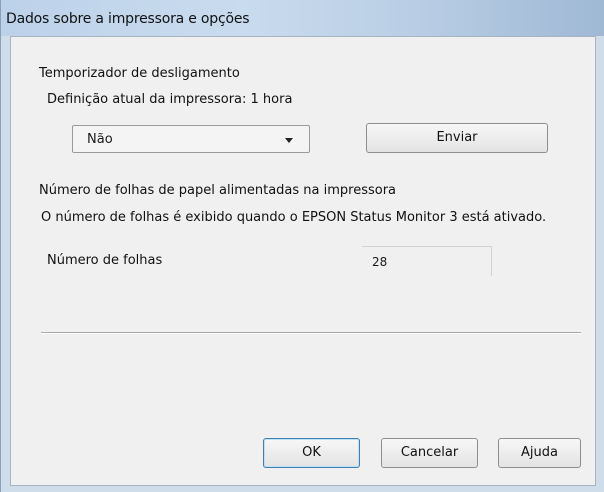  What do you see at coordinates (105, 260) in the screenshot?
I see `sheets-count-label: Número de folhas` at bounding box center [105, 260].